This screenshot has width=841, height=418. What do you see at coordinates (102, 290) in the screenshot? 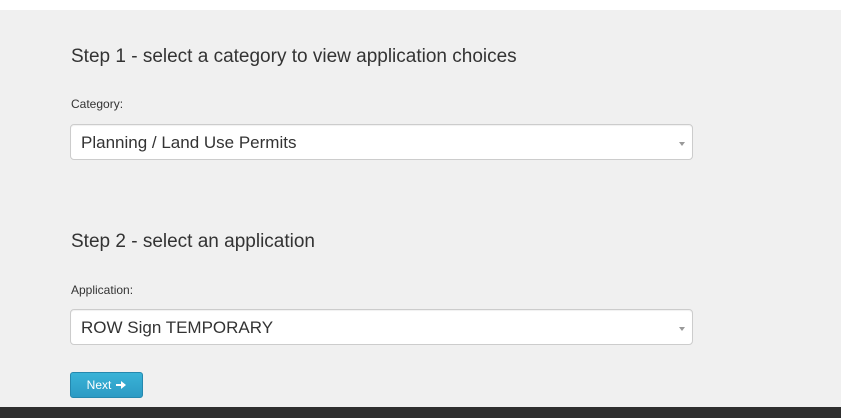
I see `application-label: Application:` at bounding box center [102, 290].